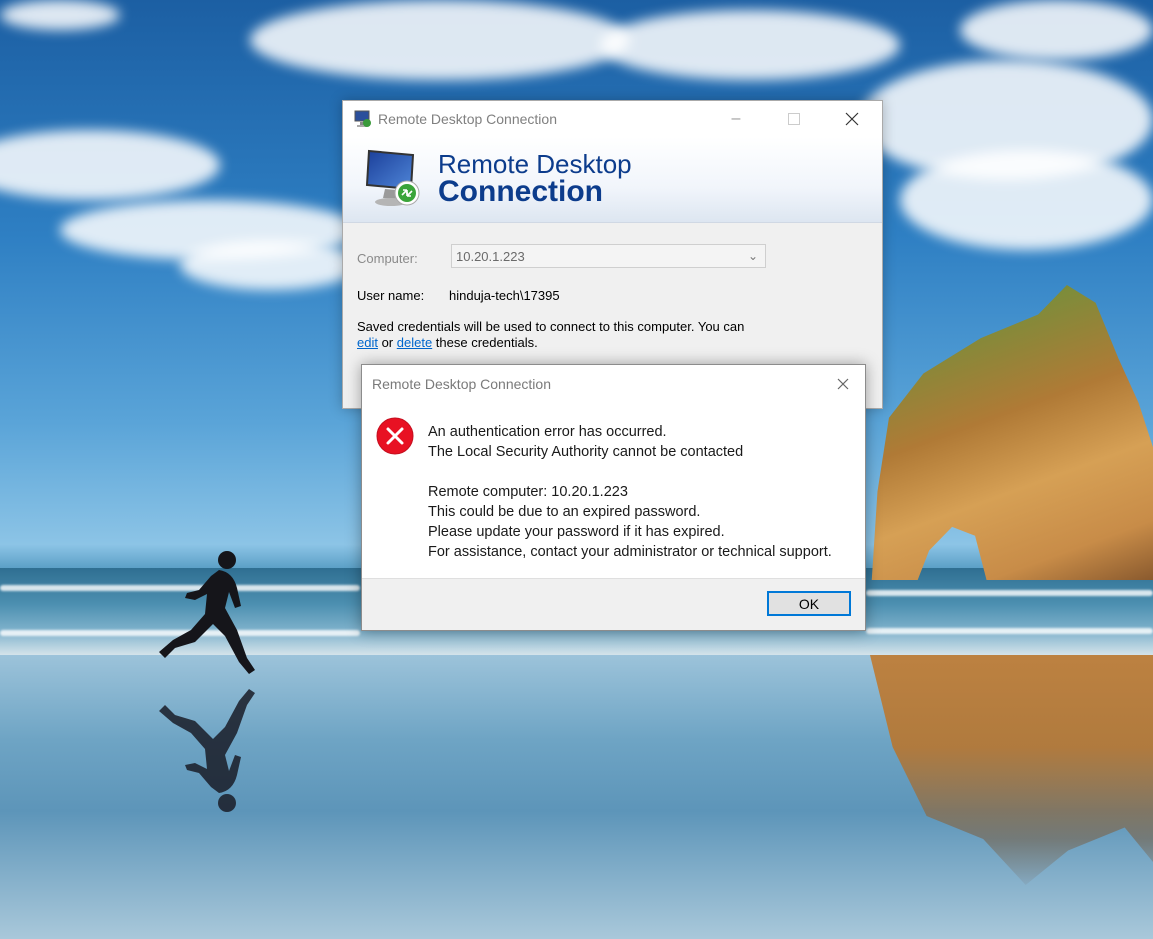 Image resolution: width=1153 pixels, height=939 pixels. What do you see at coordinates (753, 256) in the screenshot?
I see `chevron-down-icon: ⌄` at bounding box center [753, 256].